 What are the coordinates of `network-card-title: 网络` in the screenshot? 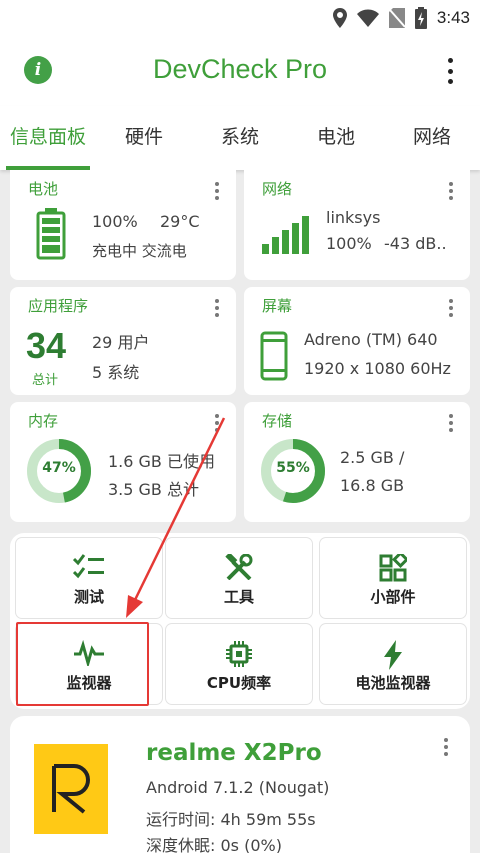 It's located at (277, 189).